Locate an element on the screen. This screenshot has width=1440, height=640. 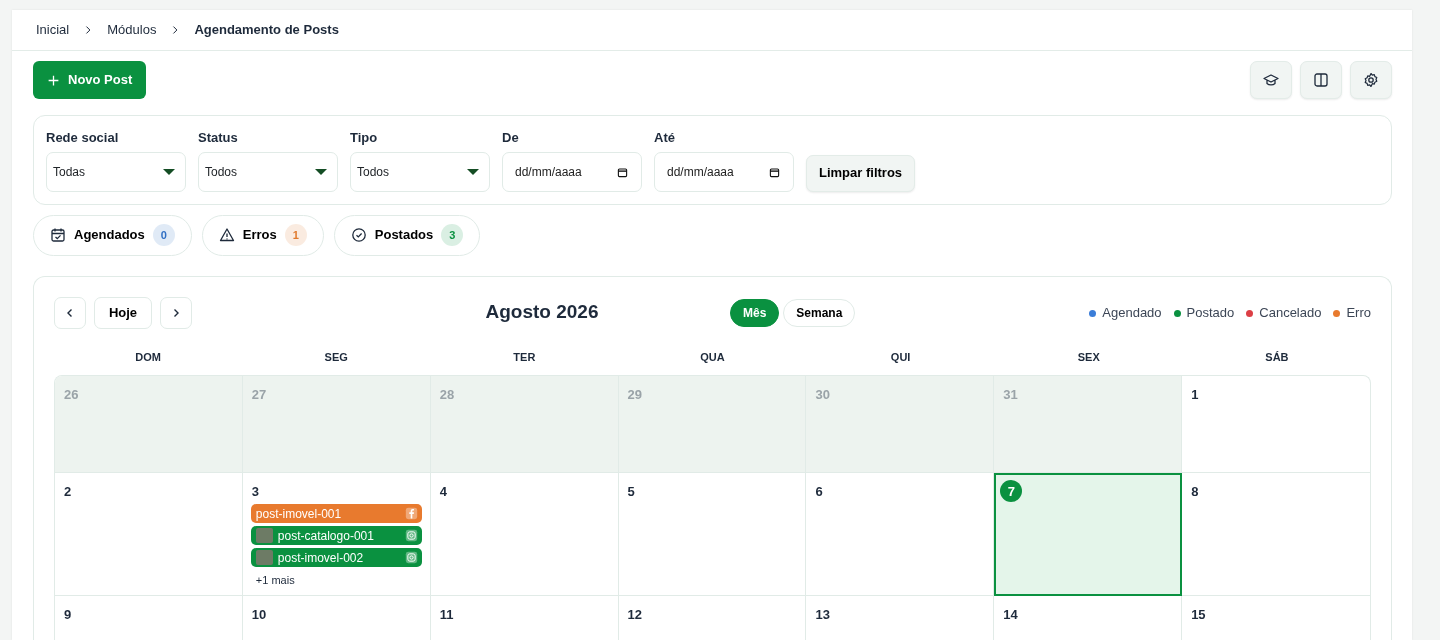
today-cell: 7 is located at coordinates (1088, 534).